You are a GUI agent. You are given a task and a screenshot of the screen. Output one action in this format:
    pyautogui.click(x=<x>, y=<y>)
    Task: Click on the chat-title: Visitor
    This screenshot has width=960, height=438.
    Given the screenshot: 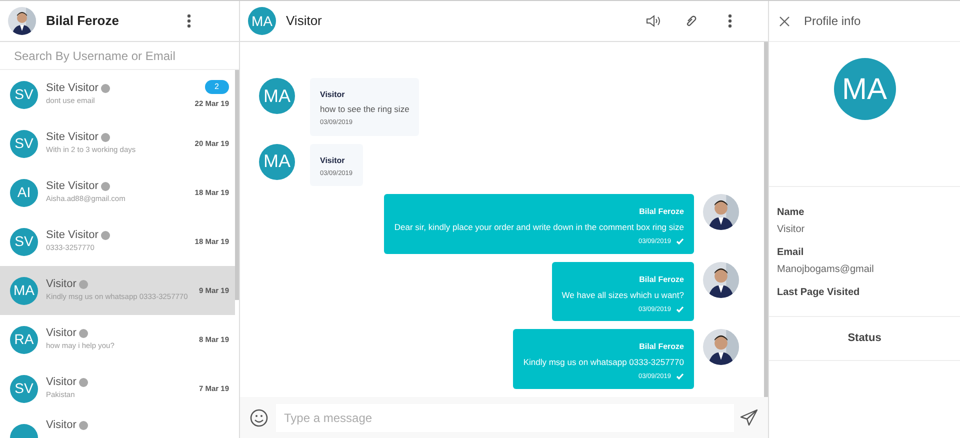 What is the action you would take?
    pyautogui.click(x=304, y=21)
    